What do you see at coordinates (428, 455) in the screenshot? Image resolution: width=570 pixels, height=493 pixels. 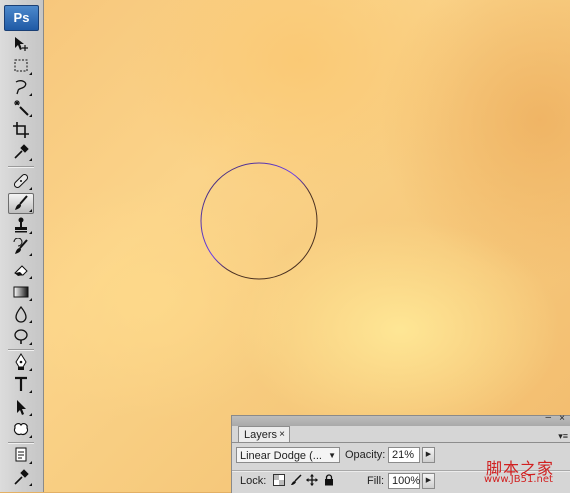 I see `opacity-slider-button: ▶` at bounding box center [428, 455].